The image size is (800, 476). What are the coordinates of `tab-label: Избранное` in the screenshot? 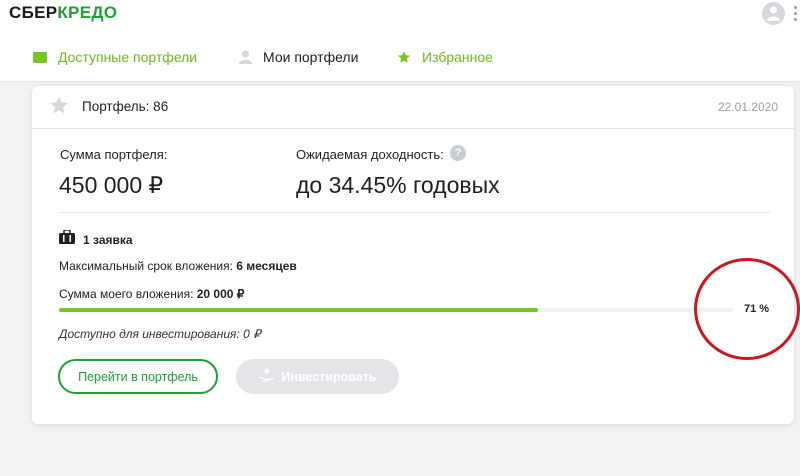 It's located at (457, 57).